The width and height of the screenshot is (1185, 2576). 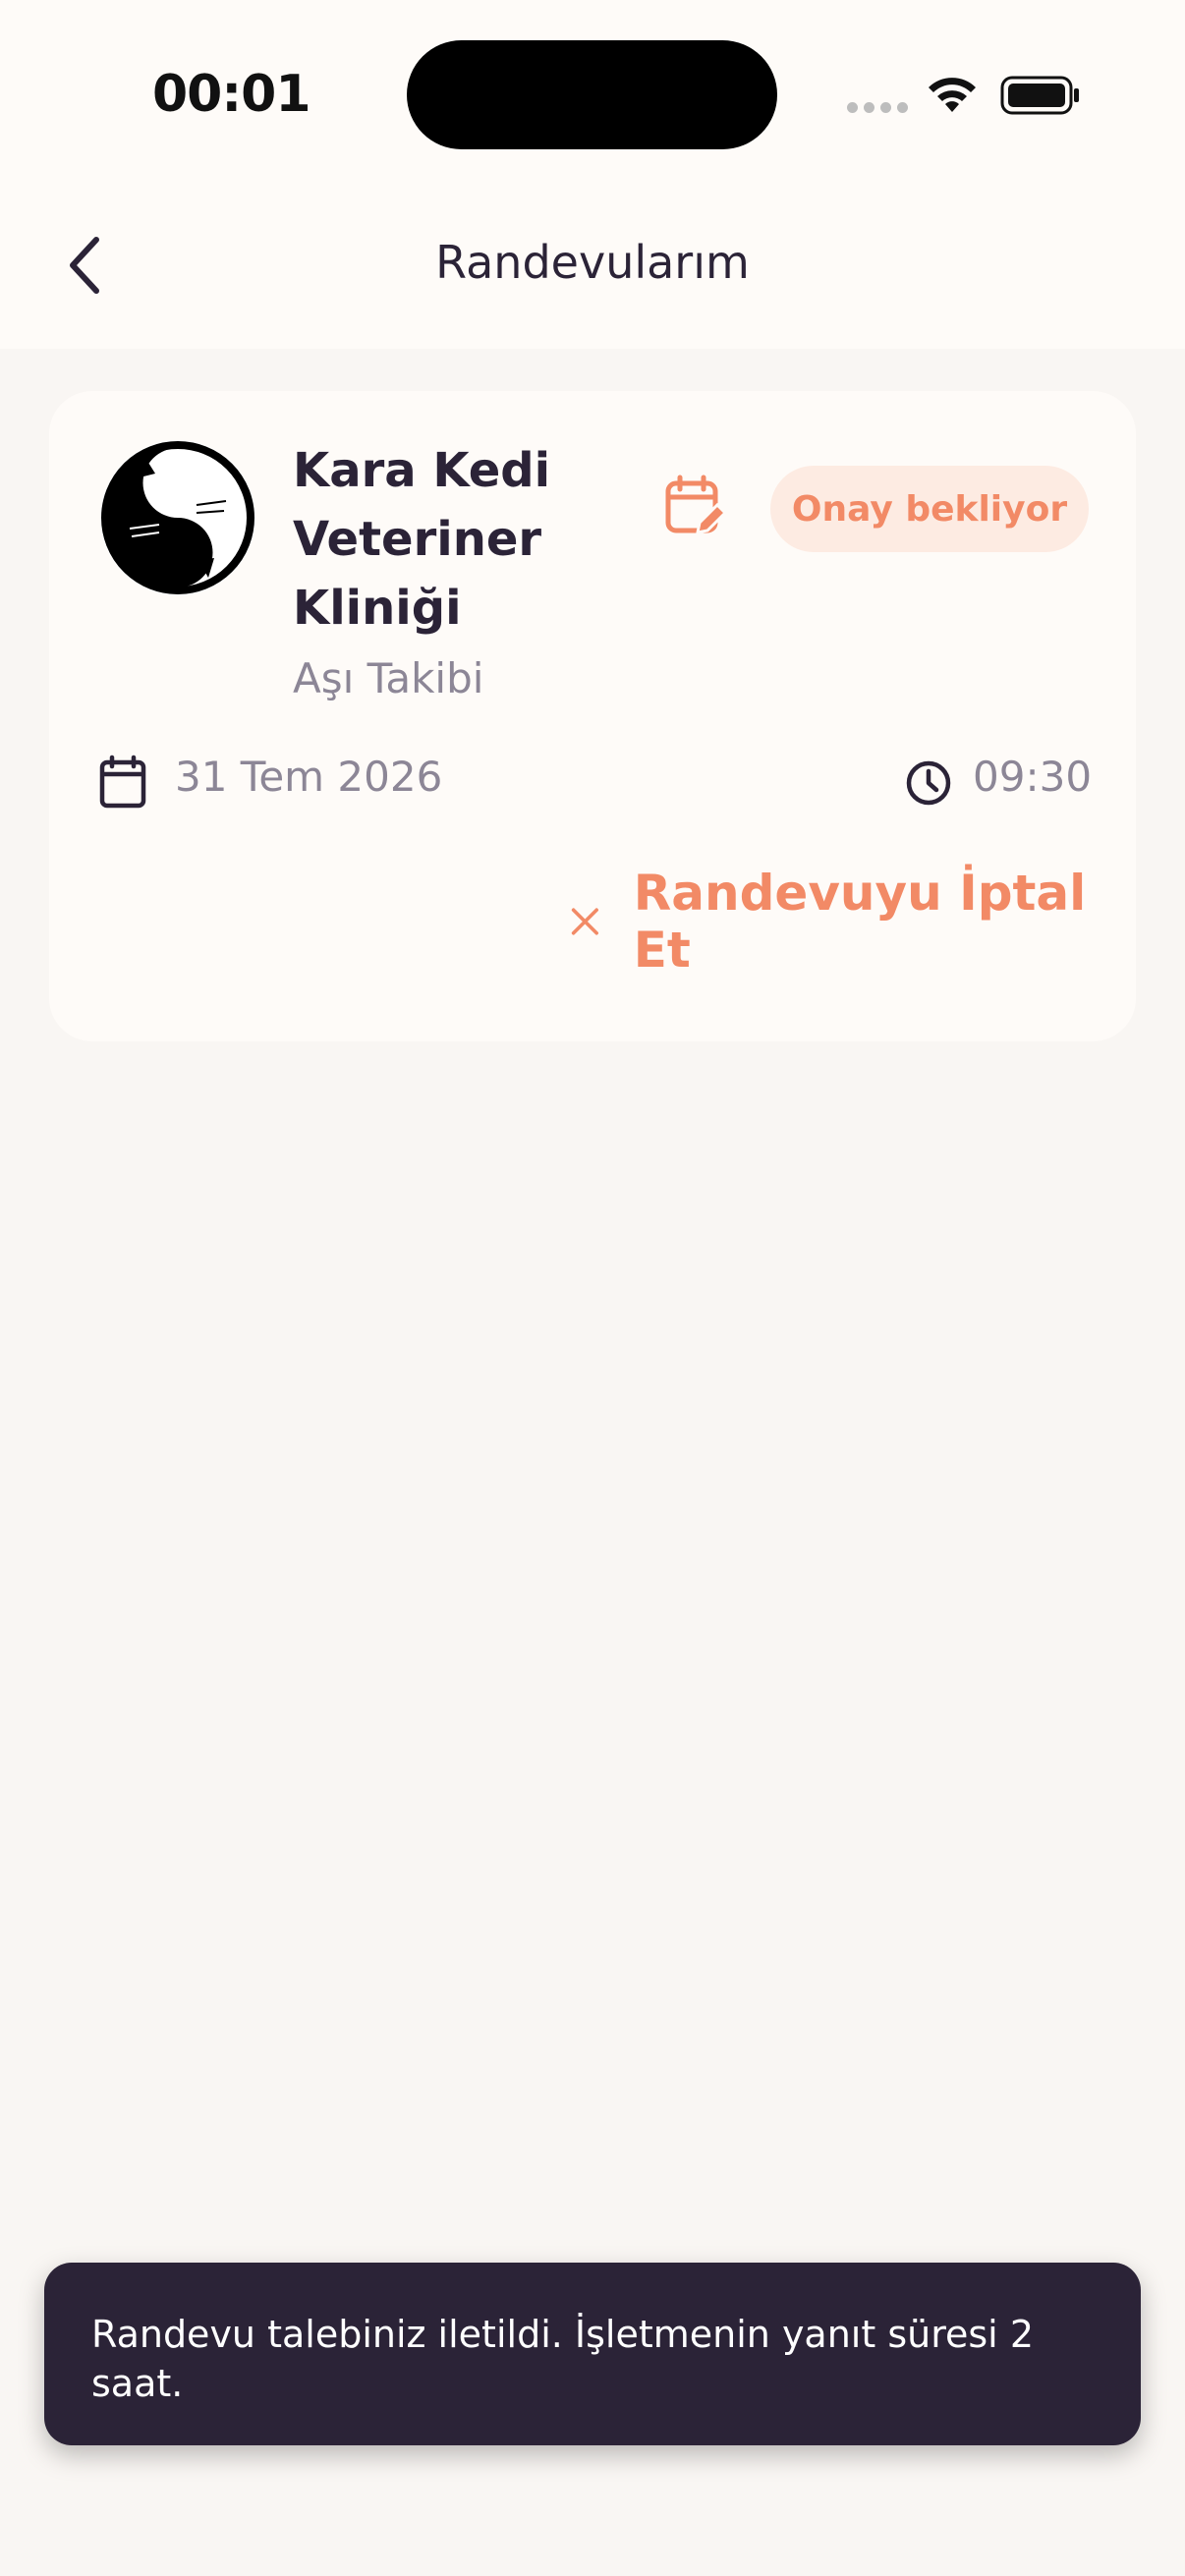 I want to click on calendar-edit-icon, so click(x=695, y=506).